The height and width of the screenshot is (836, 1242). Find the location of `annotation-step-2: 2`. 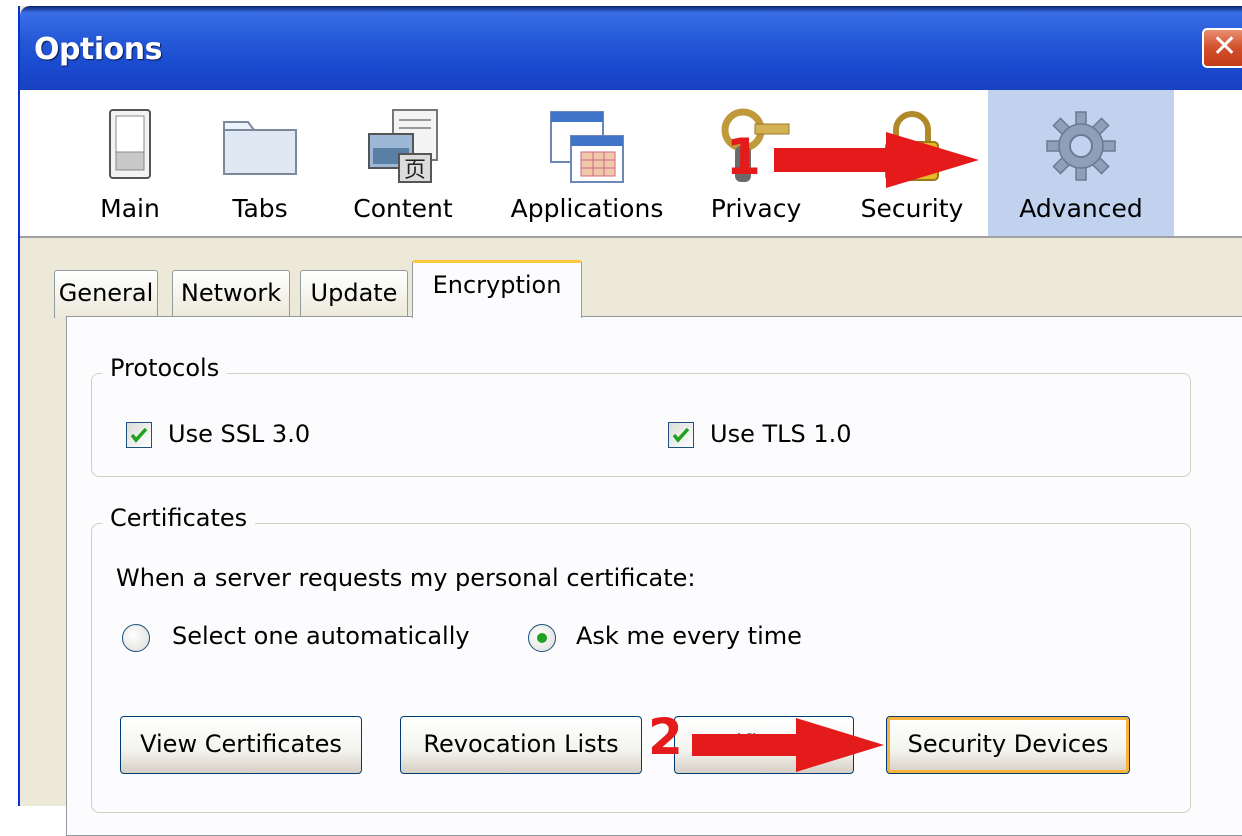

annotation-step-2: 2 is located at coordinates (665, 737).